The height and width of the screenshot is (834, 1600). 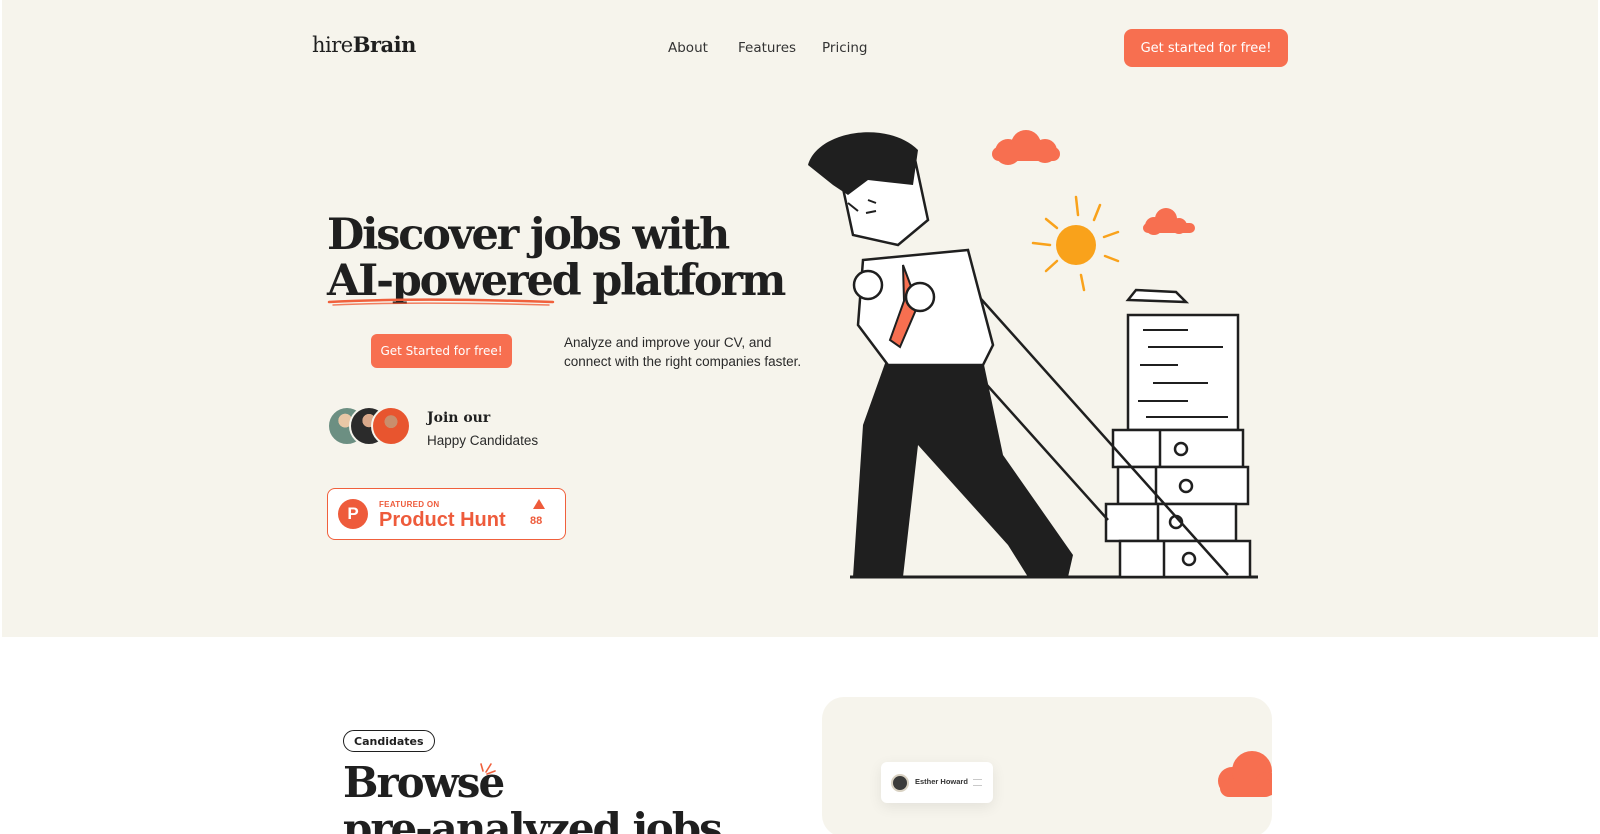 I want to click on accent-shape-icon, so click(x=826, y=829).